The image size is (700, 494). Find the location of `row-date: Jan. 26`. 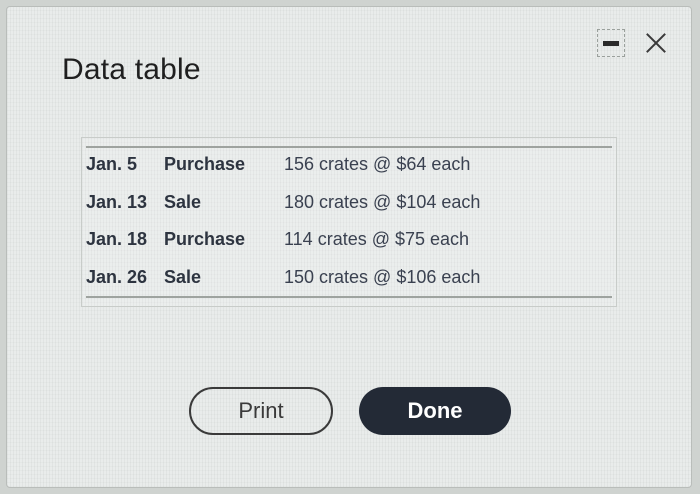

row-date: Jan. 26 is located at coordinates (117, 276).